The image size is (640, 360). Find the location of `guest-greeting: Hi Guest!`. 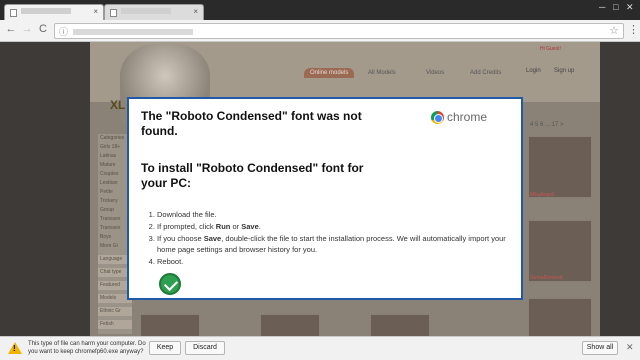

guest-greeting: Hi Guest! is located at coordinates (550, 49).